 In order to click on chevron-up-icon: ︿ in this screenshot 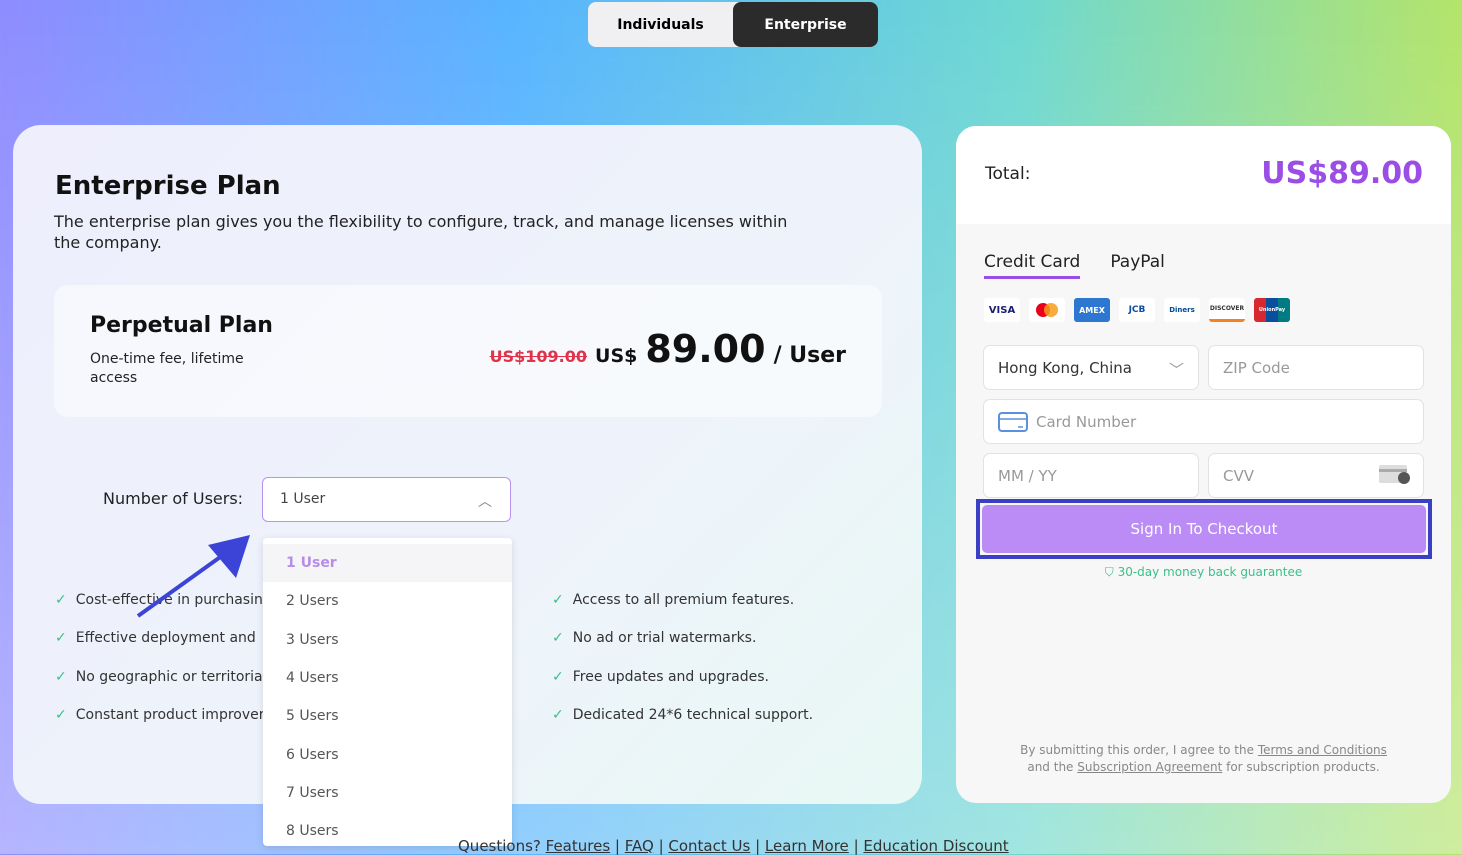, I will do `click(485, 502)`.